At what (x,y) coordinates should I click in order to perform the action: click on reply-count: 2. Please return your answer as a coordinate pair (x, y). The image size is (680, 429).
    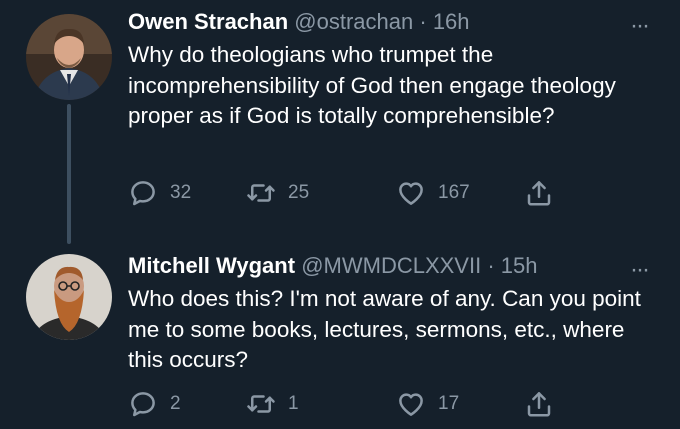
    Looking at the image, I should click on (175, 403).